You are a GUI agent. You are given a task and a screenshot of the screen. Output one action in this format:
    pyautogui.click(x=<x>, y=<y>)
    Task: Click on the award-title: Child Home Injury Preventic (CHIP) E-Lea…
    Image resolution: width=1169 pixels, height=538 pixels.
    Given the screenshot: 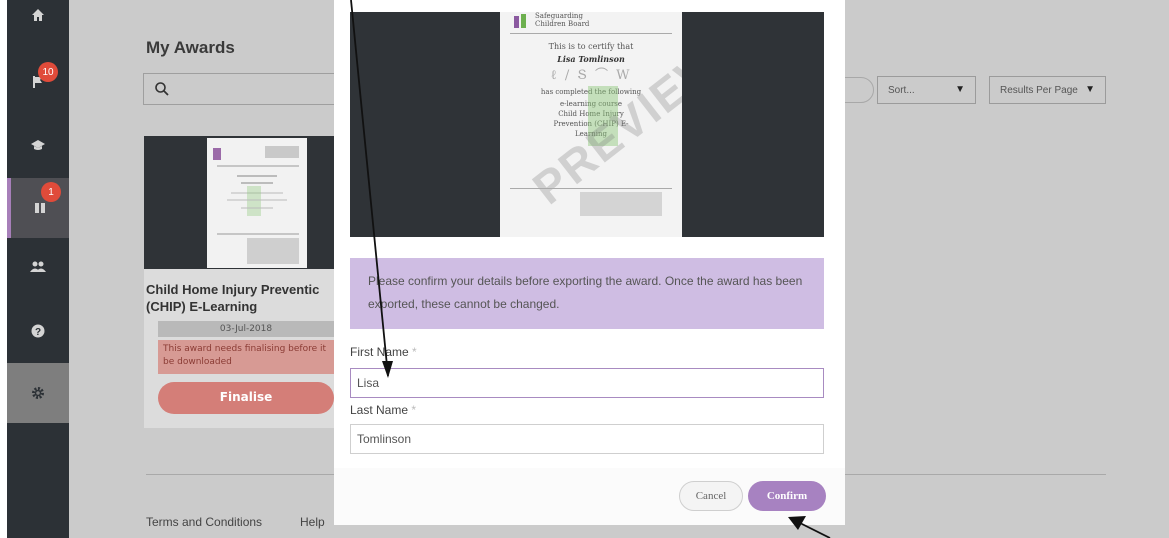 What is the action you would take?
    pyautogui.click(x=240, y=298)
    